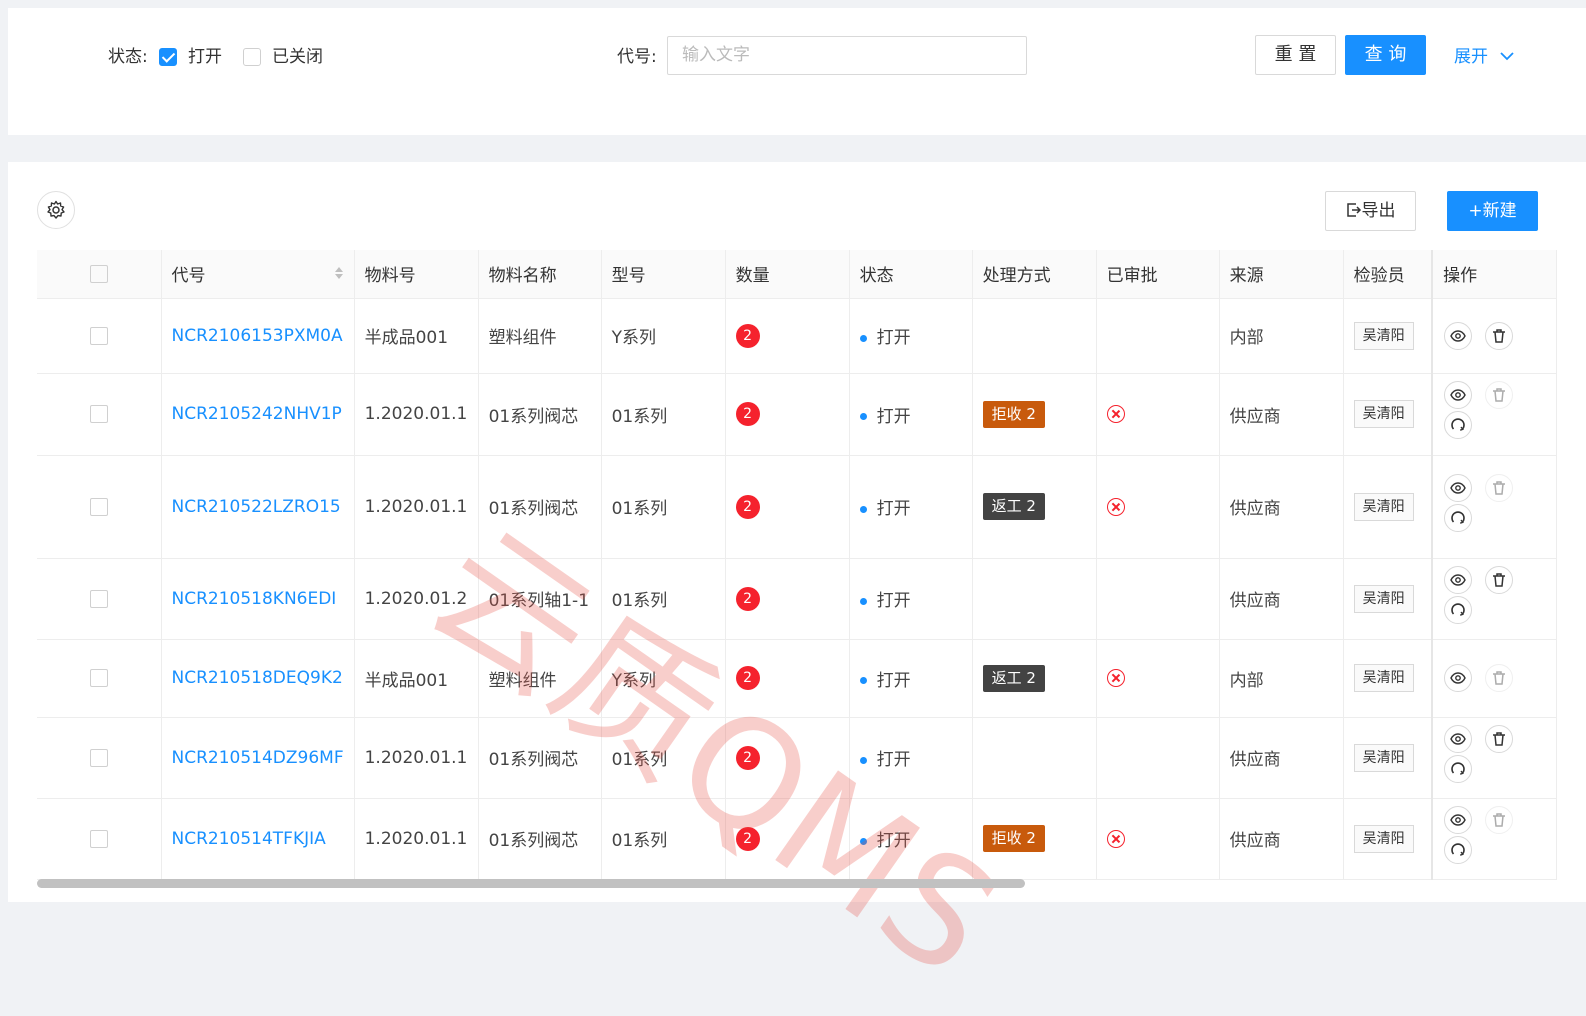 This screenshot has height=1016, width=1586. Describe the element at coordinates (531, 883) in the screenshot. I see `horizontal-scrollbar` at that location.